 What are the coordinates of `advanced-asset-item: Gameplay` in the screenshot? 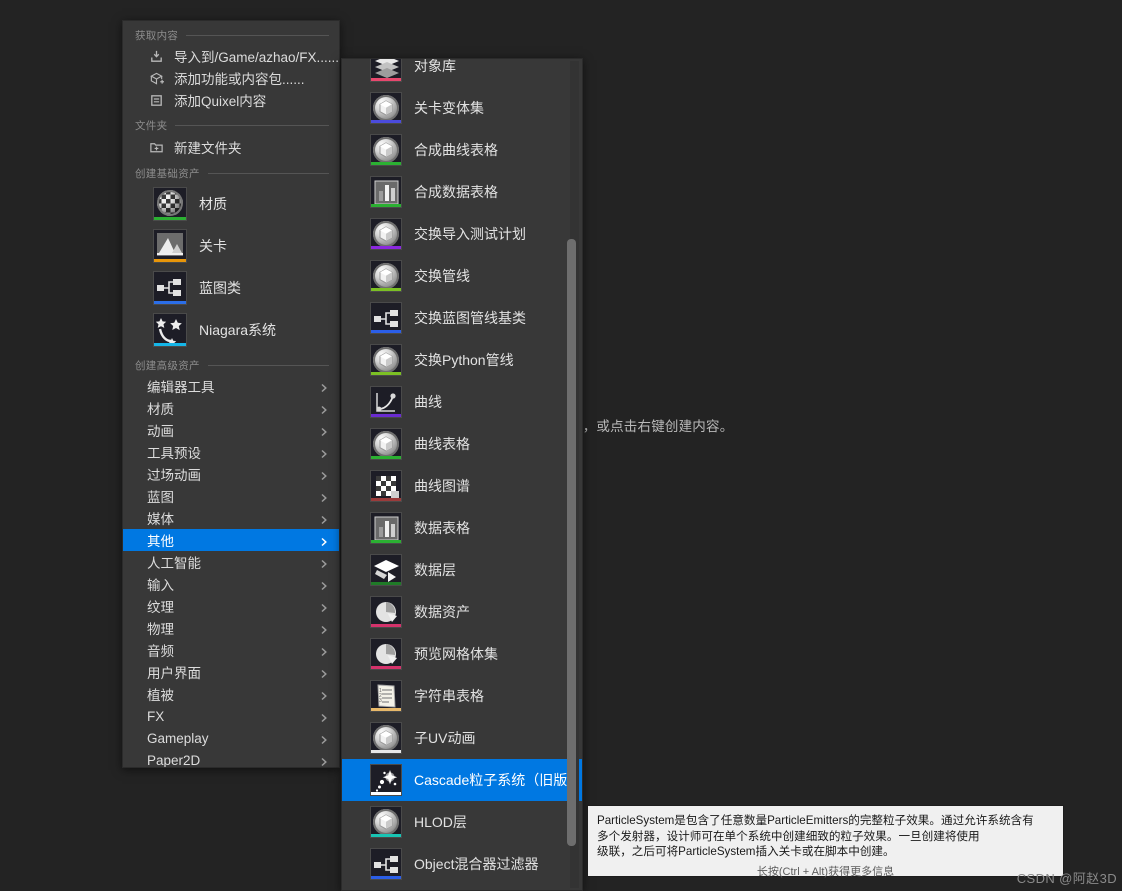 It's located at (231, 738).